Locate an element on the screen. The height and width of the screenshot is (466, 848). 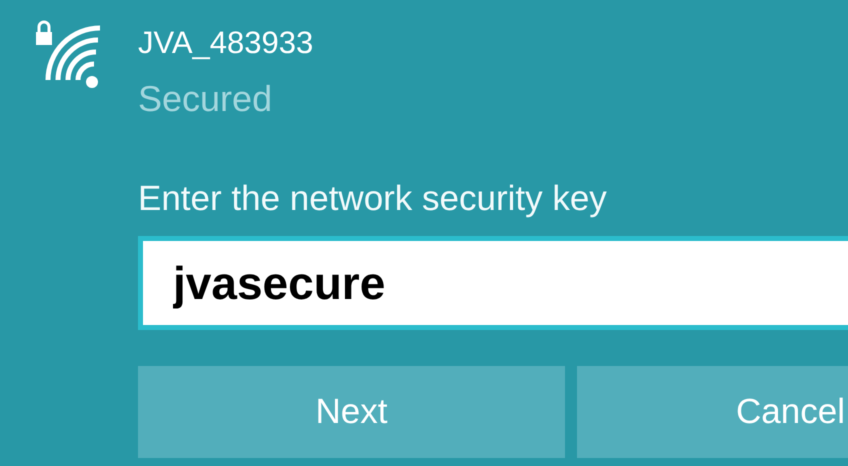
network-status: Secured is located at coordinates (206, 99).